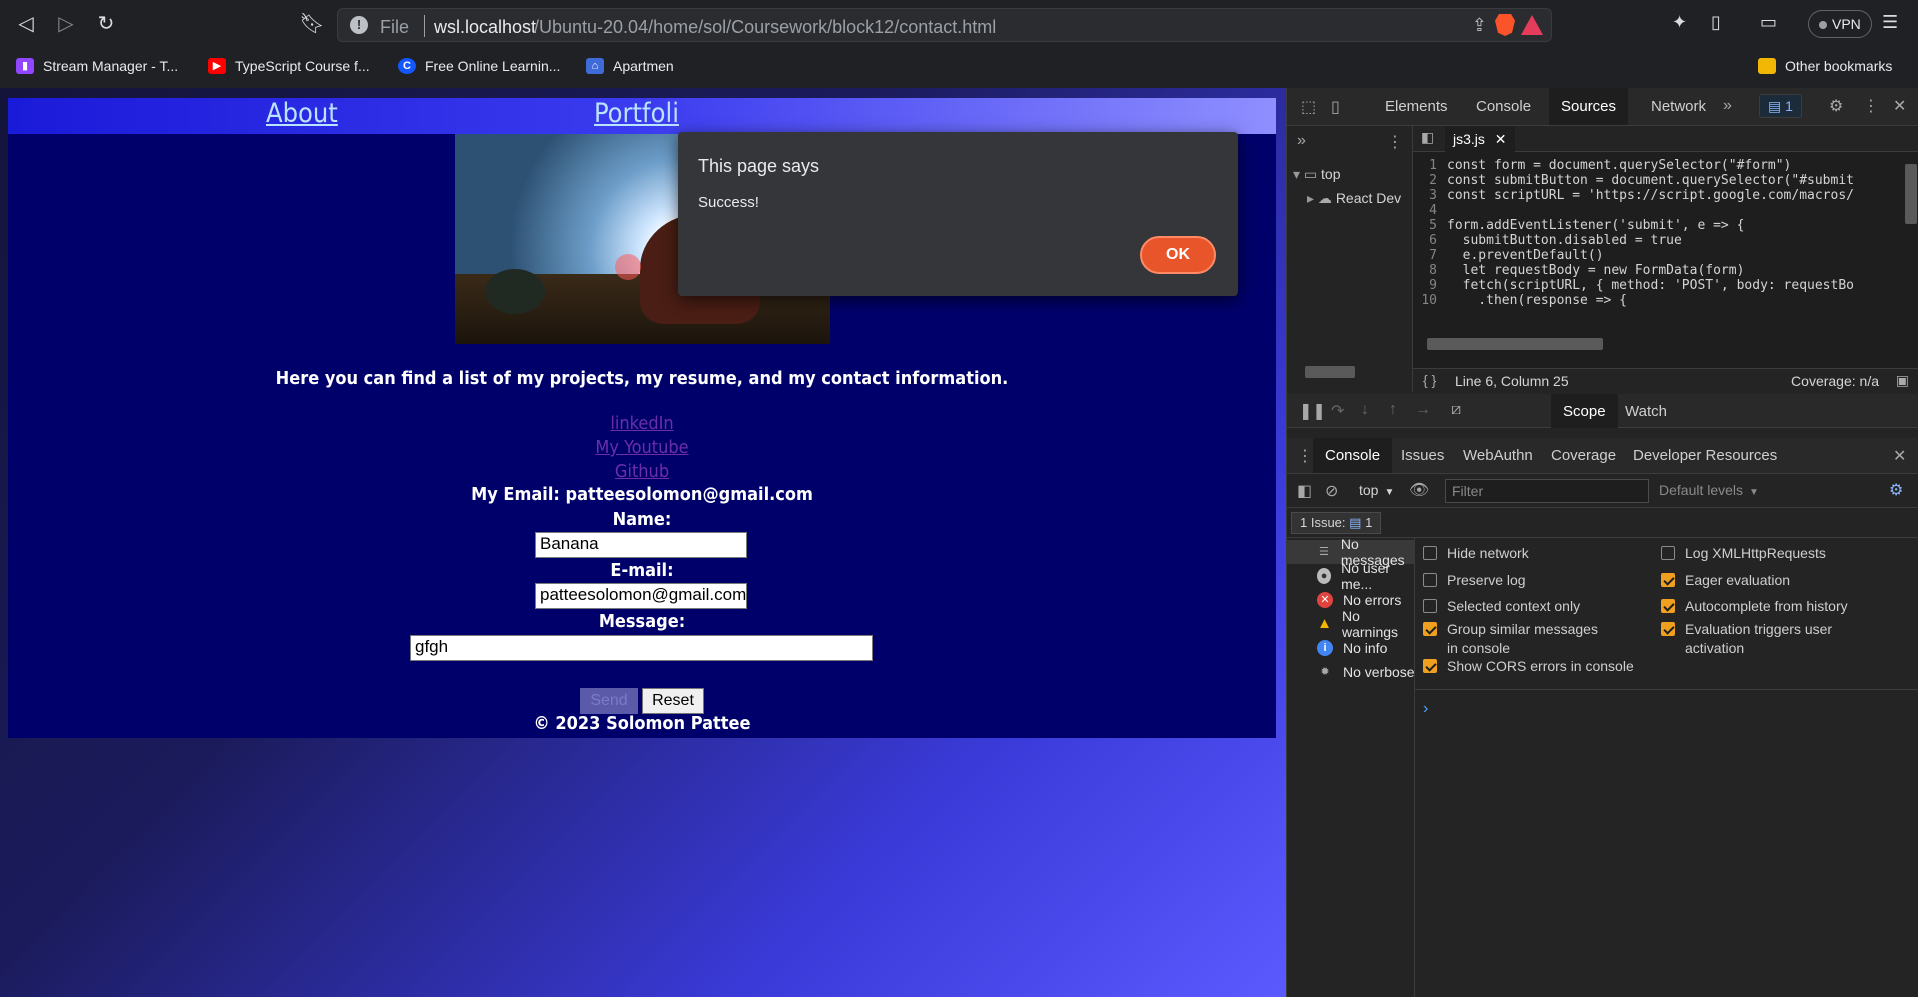 The width and height of the screenshot is (1918, 997). What do you see at coordinates (642, 471) in the screenshot?
I see `github-link: Github` at bounding box center [642, 471].